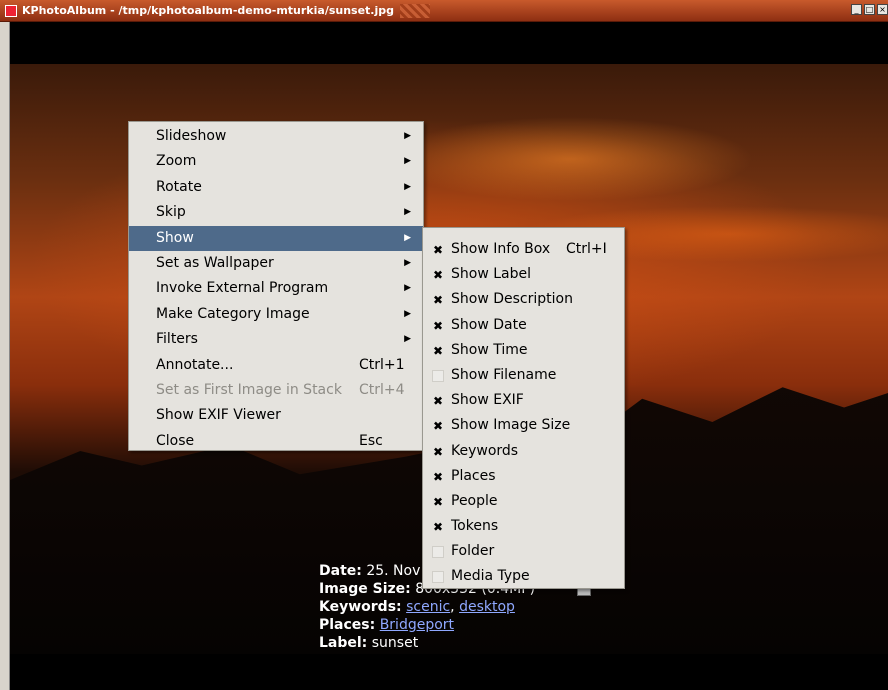  Describe the element at coordinates (276, 339) in the screenshot. I see `menu-item-filters: Filters ▶` at that location.